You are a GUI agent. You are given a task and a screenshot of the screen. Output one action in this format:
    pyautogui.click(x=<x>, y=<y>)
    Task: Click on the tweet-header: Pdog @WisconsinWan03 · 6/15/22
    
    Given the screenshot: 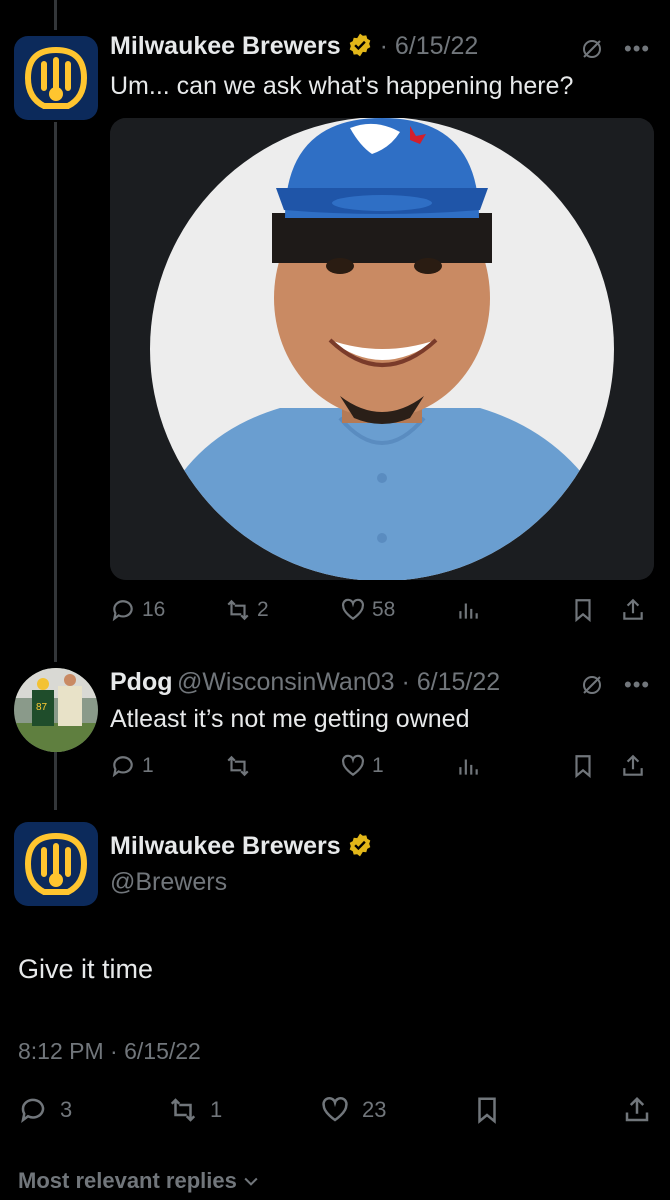 What is the action you would take?
    pyautogui.click(x=305, y=682)
    